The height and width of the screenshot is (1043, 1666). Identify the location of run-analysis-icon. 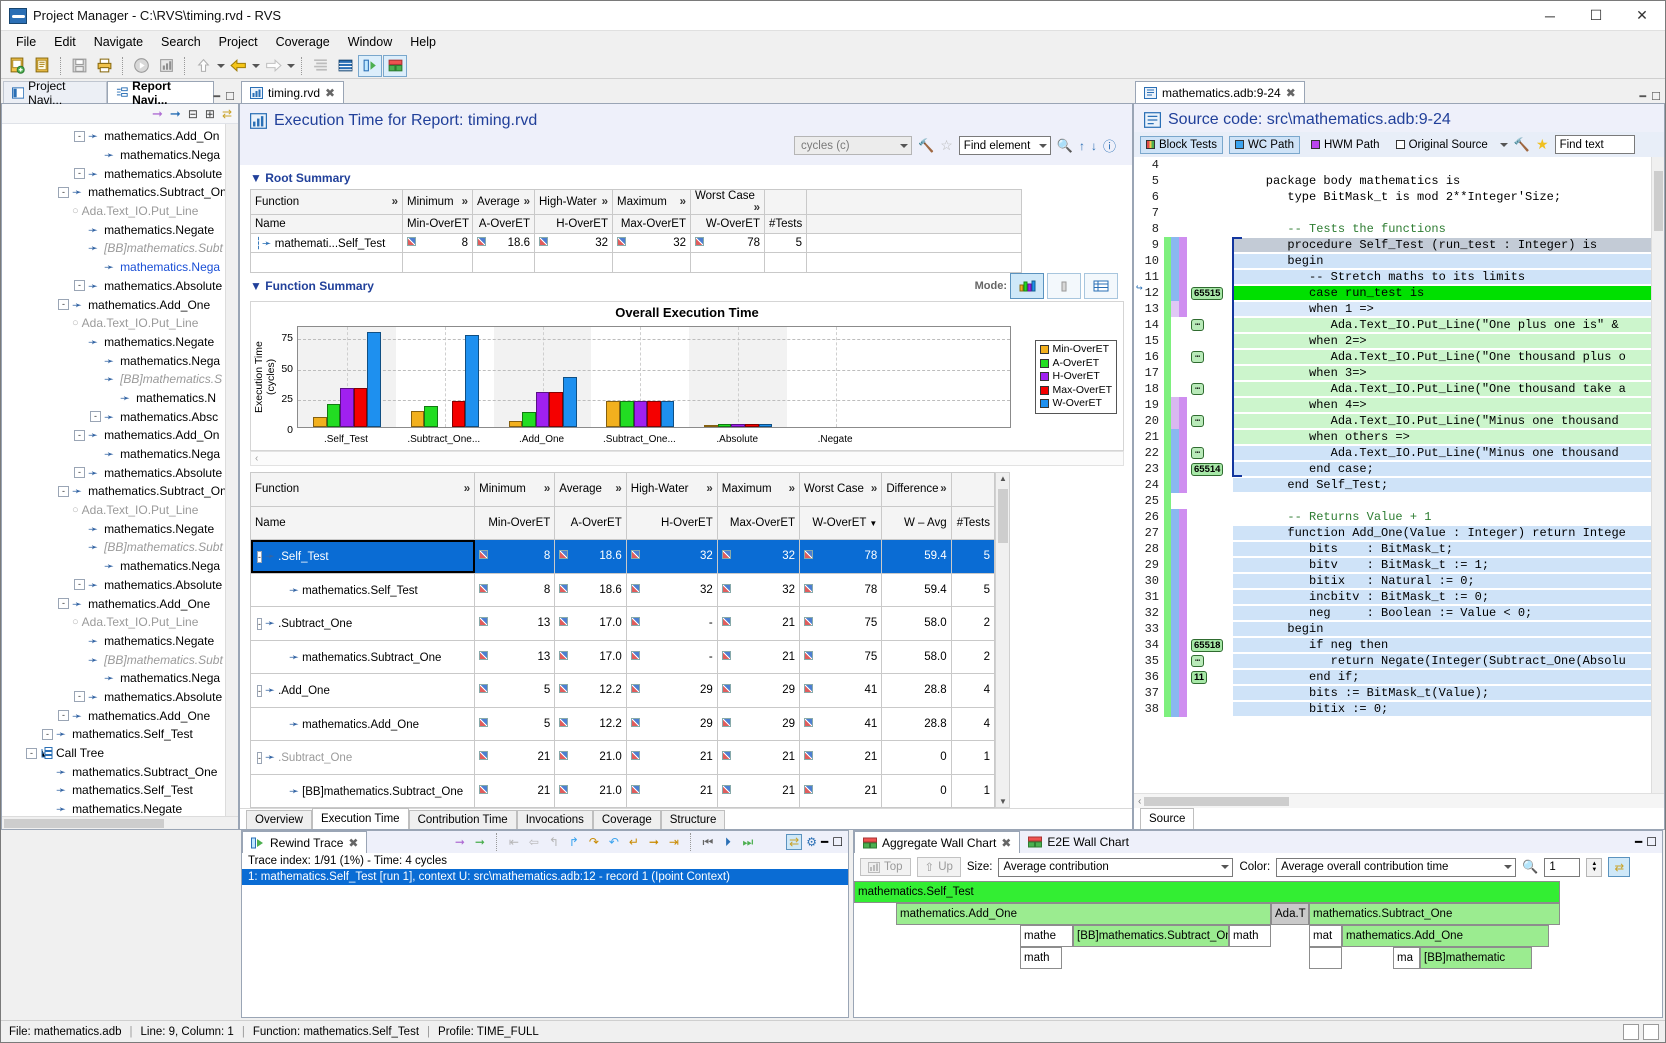
(370, 65).